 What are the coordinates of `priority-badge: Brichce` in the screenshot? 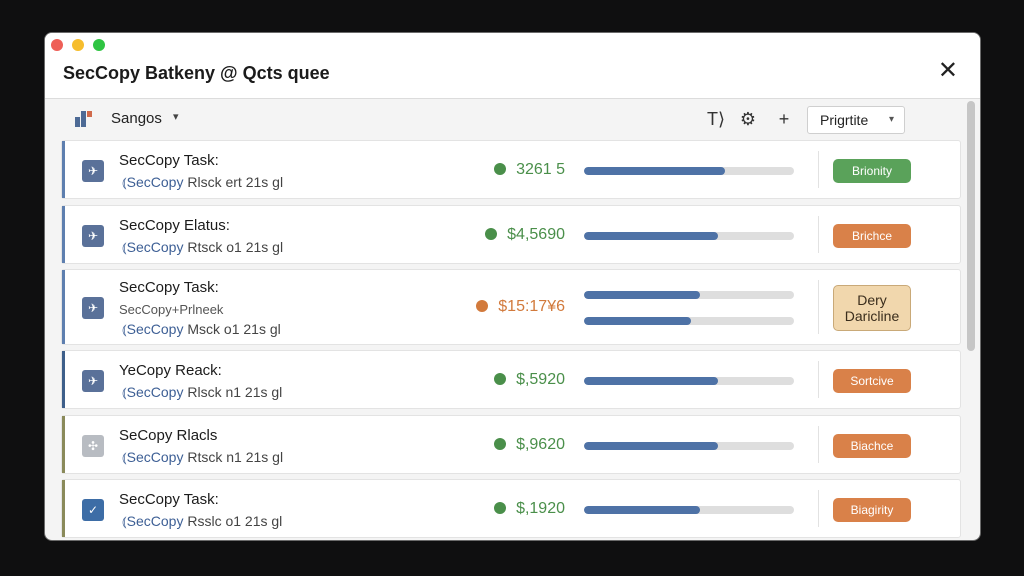 It's located at (872, 235).